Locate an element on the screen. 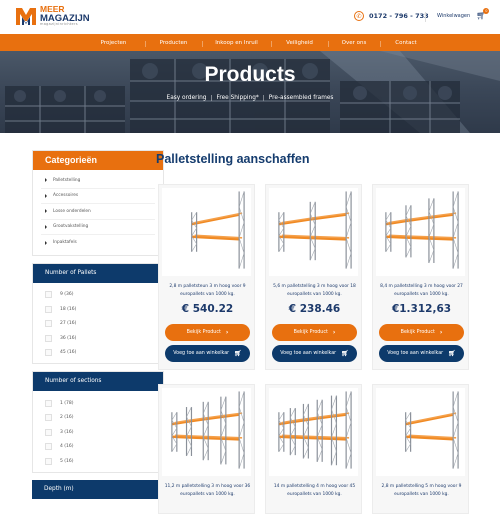 The width and height of the screenshot is (500, 514). filter-option: 45 (16) is located at coordinates (104, 353).